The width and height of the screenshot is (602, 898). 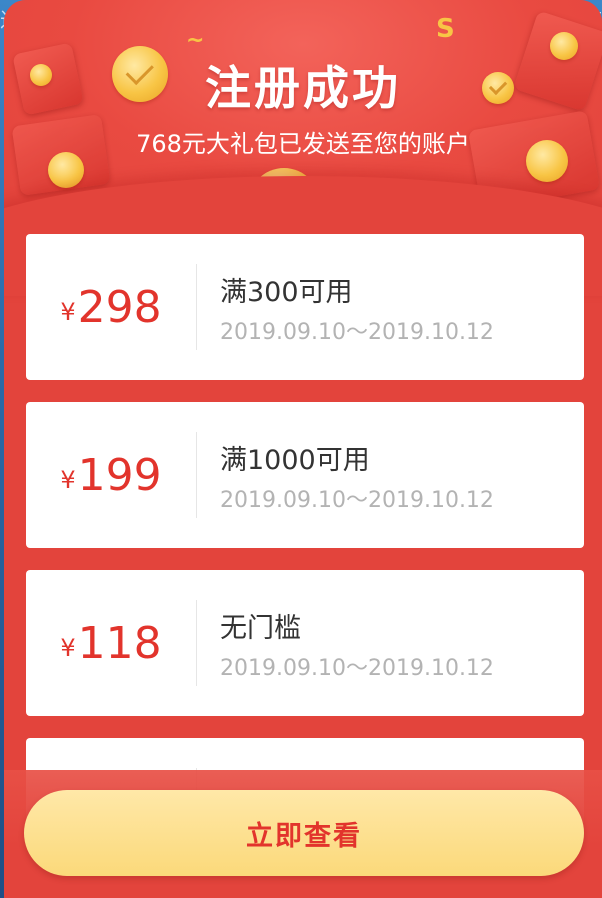 I want to click on coupon-amount: 118, so click(x=119, y=643).